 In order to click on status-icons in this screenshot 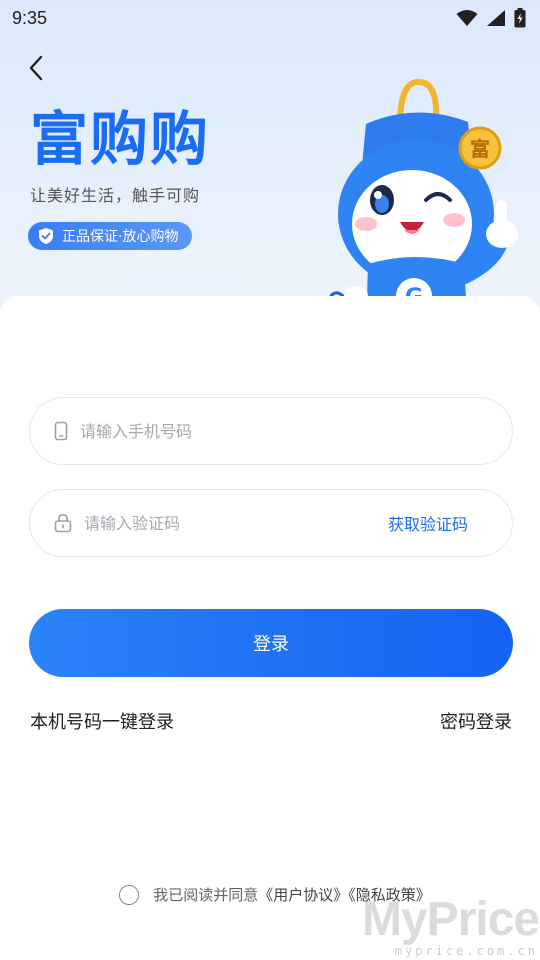, I will do `click(491, 18)`.